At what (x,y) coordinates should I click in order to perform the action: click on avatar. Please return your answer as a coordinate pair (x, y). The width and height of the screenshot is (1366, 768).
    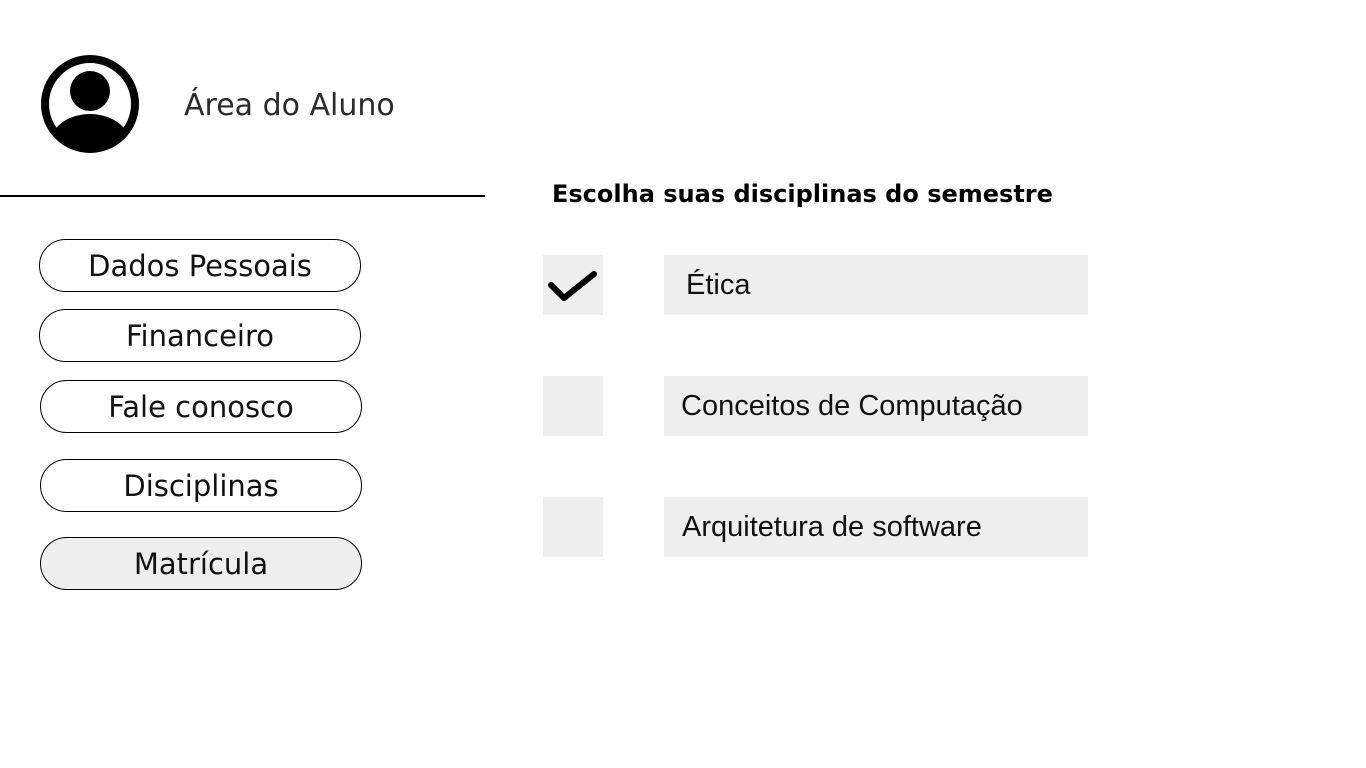
    Looking at the image, I should click on (90, 104).